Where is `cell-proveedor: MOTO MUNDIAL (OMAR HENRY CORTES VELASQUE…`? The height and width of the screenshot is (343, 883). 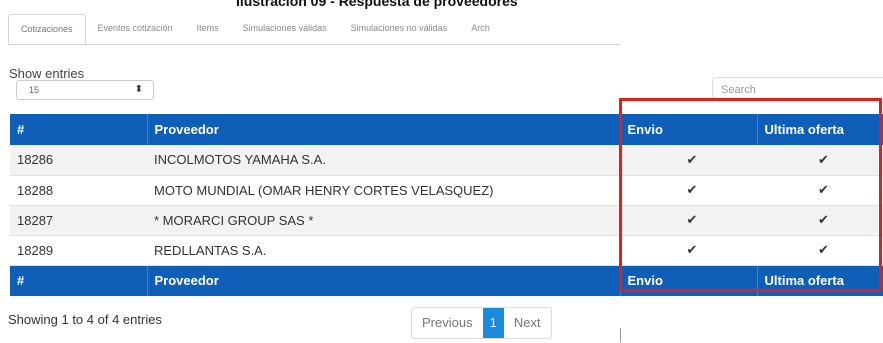
cell-proveedor: MOTO MUNDIAL (OMAR HENRY CORTES VELASQUE… is located at coordinates (383, 190).